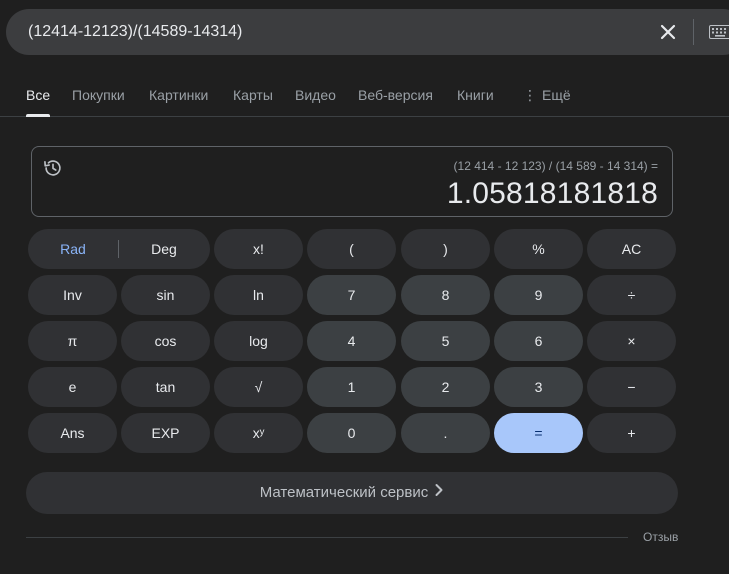  What do you see at coordinates (445, 341) in the screenshot?
I see `digit-5-button: 5` at bounding box center [445, 341].